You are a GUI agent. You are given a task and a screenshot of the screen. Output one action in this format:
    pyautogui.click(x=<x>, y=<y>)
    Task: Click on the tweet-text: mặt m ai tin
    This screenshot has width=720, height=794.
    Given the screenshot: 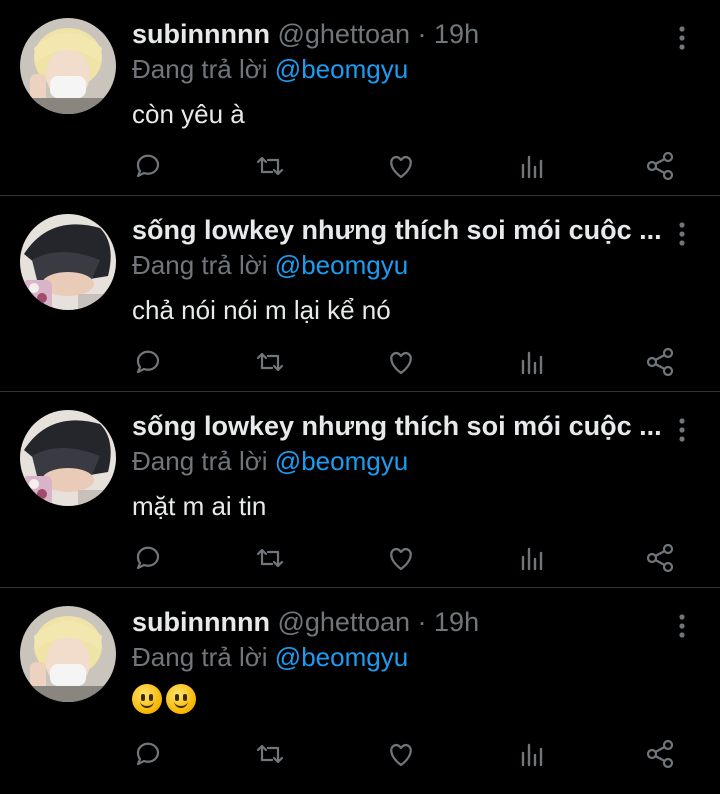 What is the action you would take?
    pyautogui.click(x=199, y=506)
    